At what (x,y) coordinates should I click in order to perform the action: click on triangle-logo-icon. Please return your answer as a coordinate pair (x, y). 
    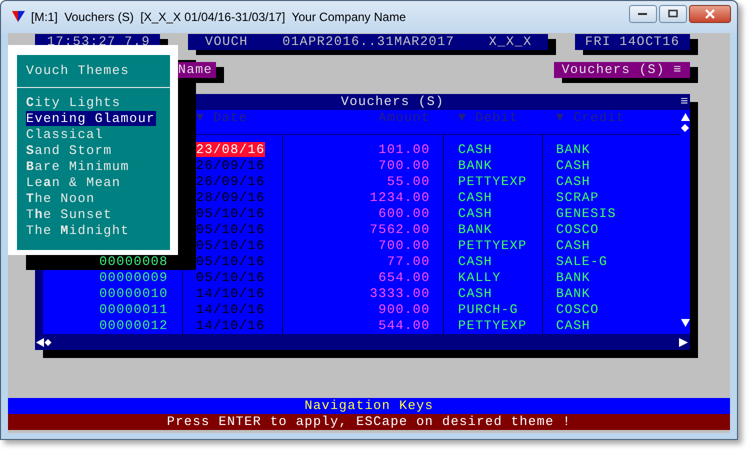
    Looking at the image, I should click on (18, 17).